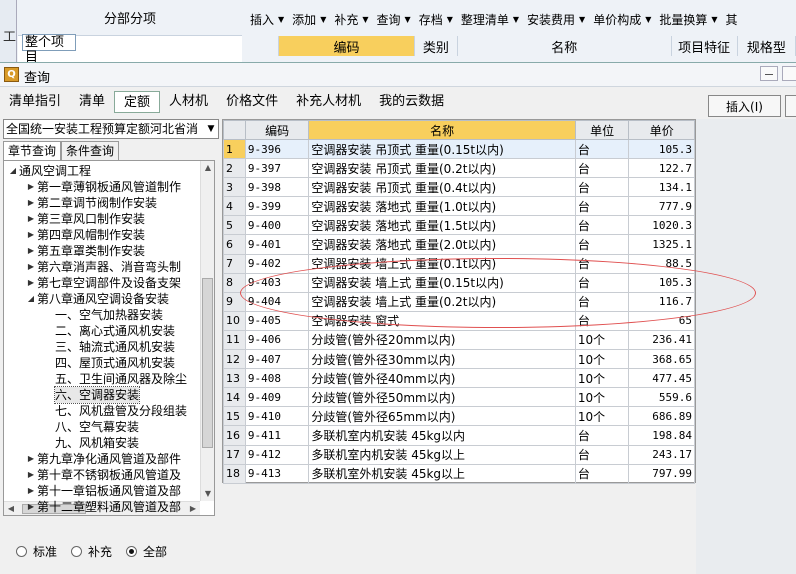 Image resolution: width=796 pixels, height=574 pixels. I want to click on grid-column-header: 单价, so click(661, 130).